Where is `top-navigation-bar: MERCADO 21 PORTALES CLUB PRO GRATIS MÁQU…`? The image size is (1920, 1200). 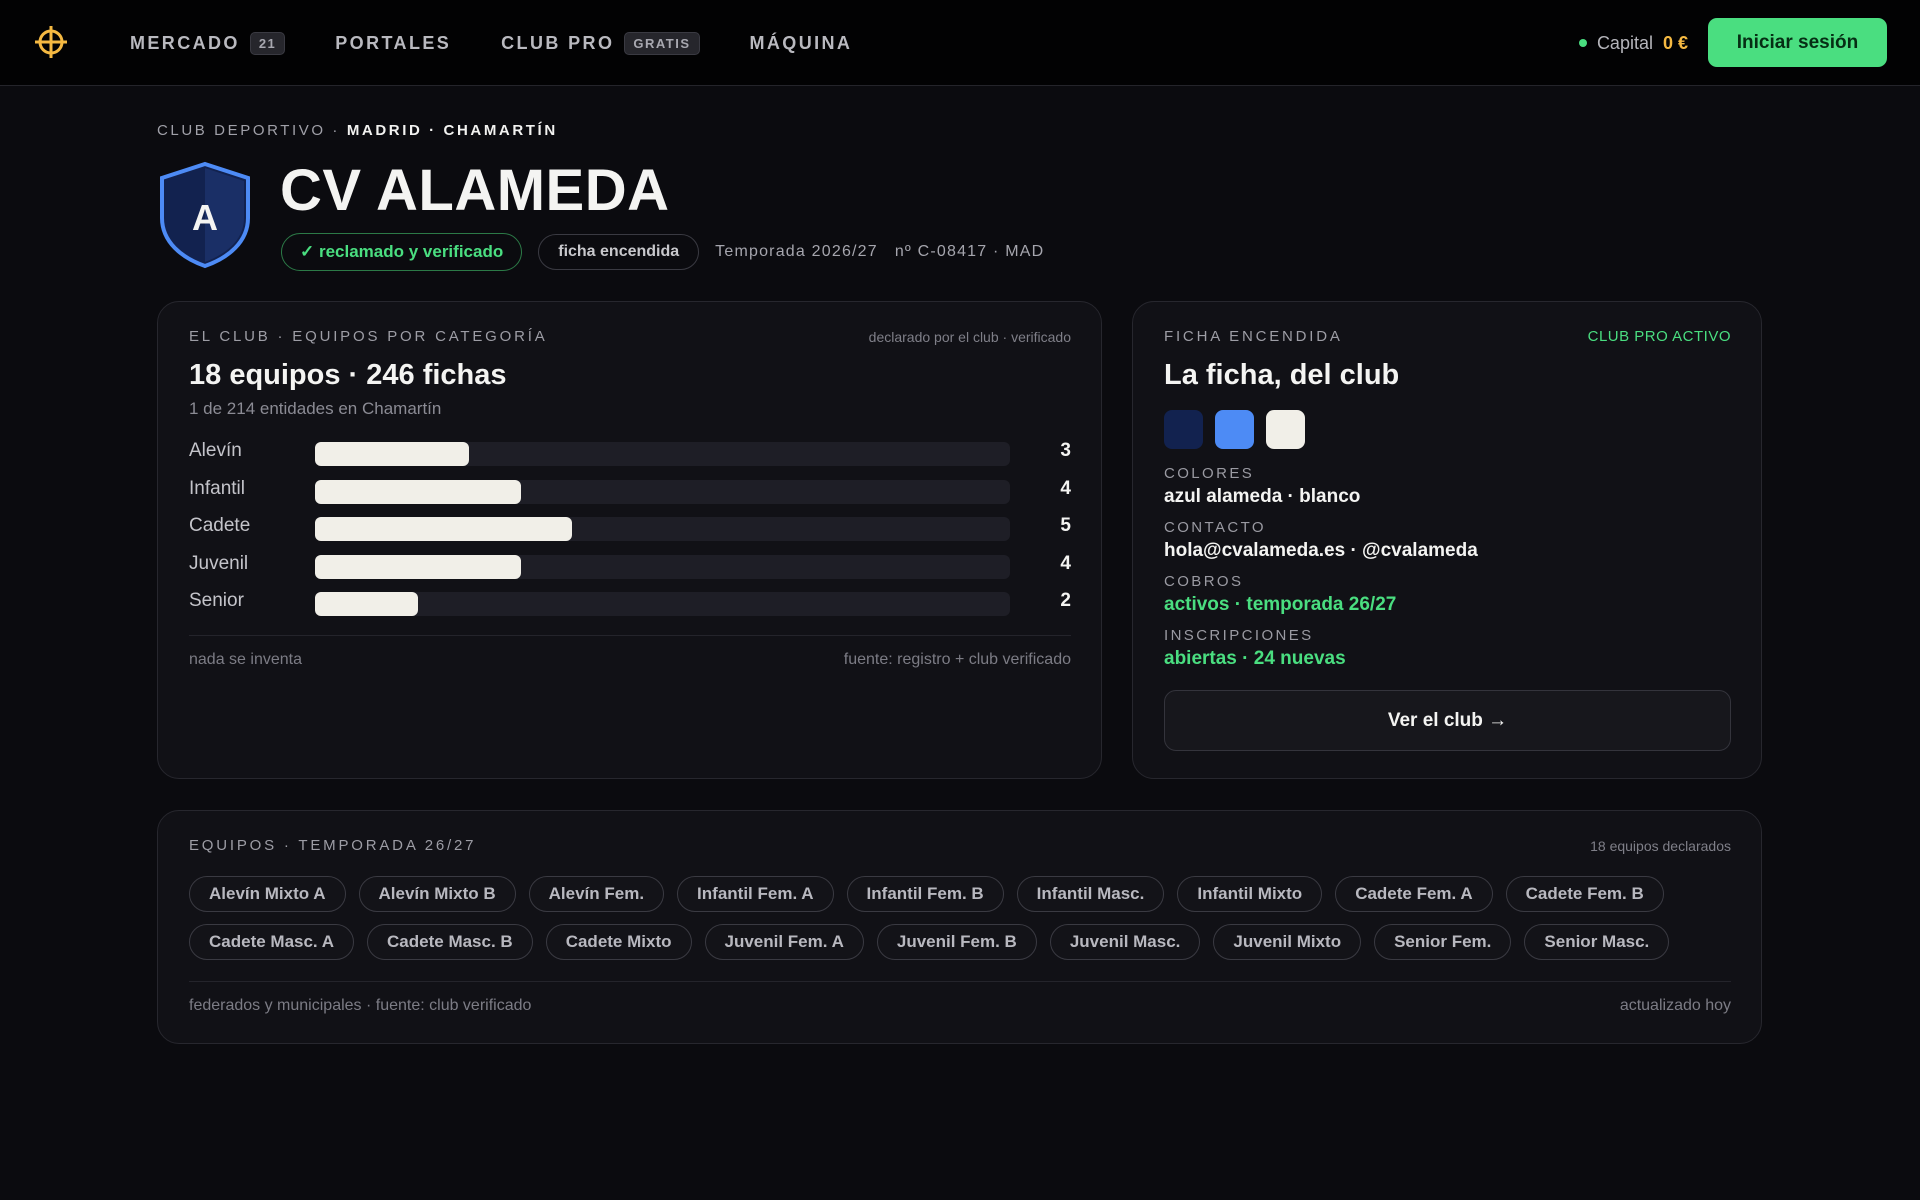 top-navigation-bar: MERCADO 21 PORTALES CLUB PRO GRATIS MÁQU… is located at coordinates (960, 43).